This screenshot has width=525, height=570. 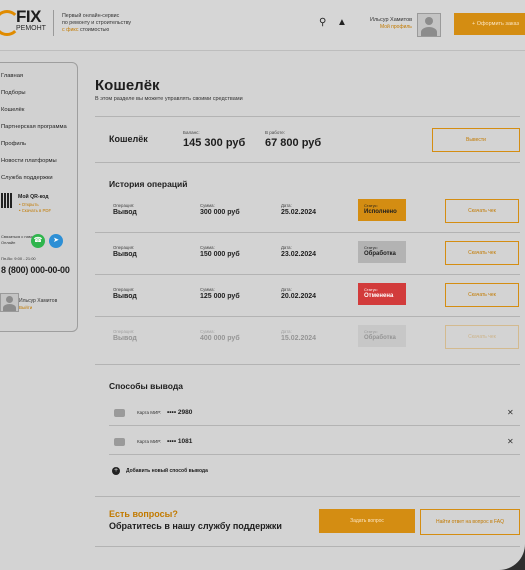 What do you see at coordinates (38, 301) in the screenshot?
I see `sidebar-user-name: Ильсур Хамитов` at bounding box center [38, 301].